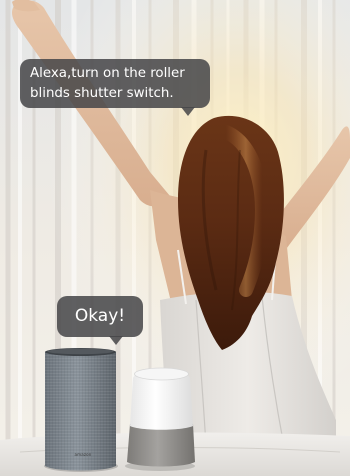 The width and height of the screenshot is (350, 476). Describe the element at coordinates (160, 419) in the screenshot. I see `google-home-speaker` at that location.